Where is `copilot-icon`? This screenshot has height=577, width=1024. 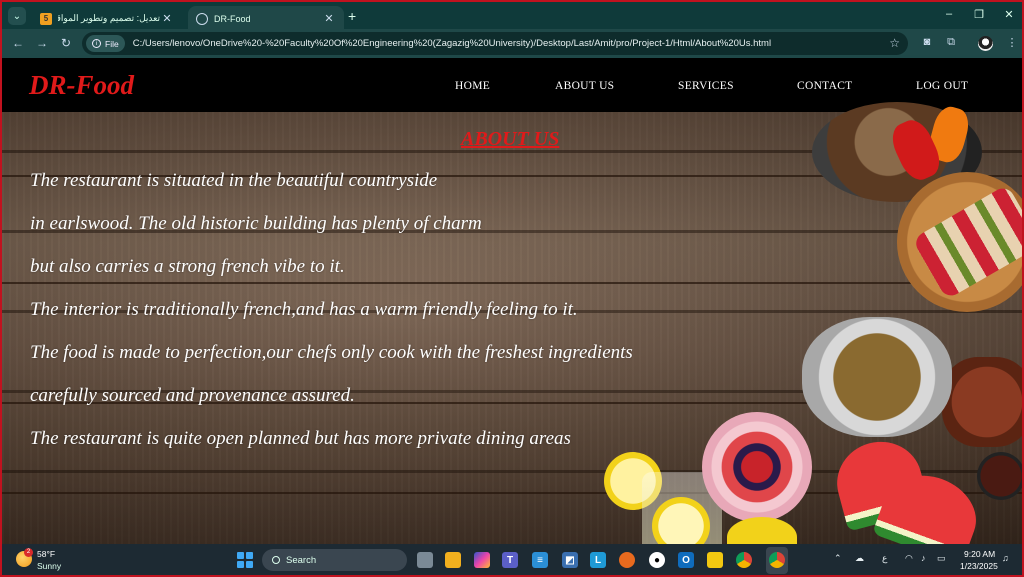 copilot-icon is located at coordinates (482, 560).